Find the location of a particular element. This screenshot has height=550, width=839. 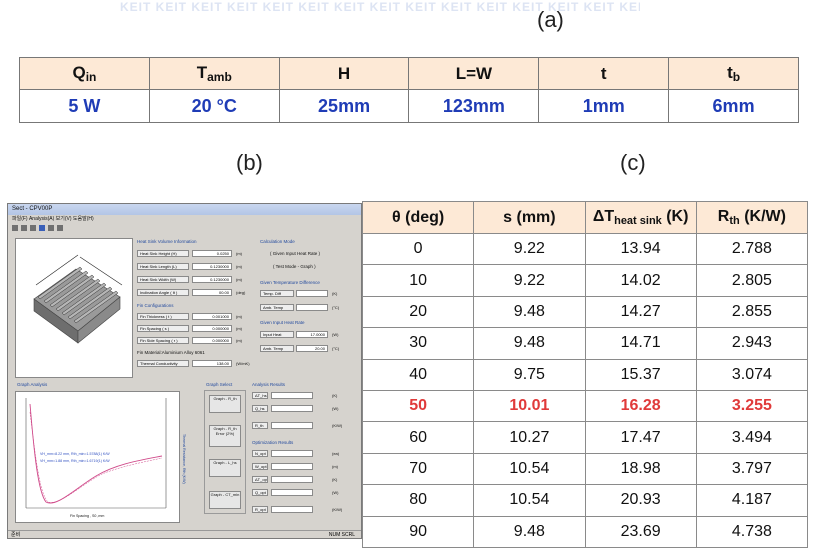

cell-s: 9.75 is located at coordinates (529, 374).